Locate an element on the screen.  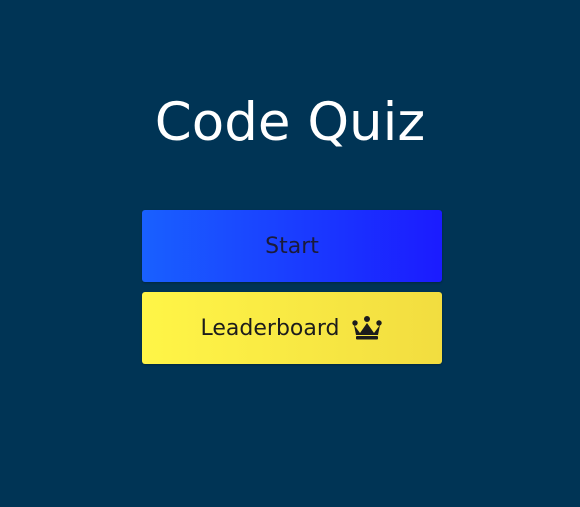
leaderboard-button: Leaderboard is located at coordinates (292, 328).